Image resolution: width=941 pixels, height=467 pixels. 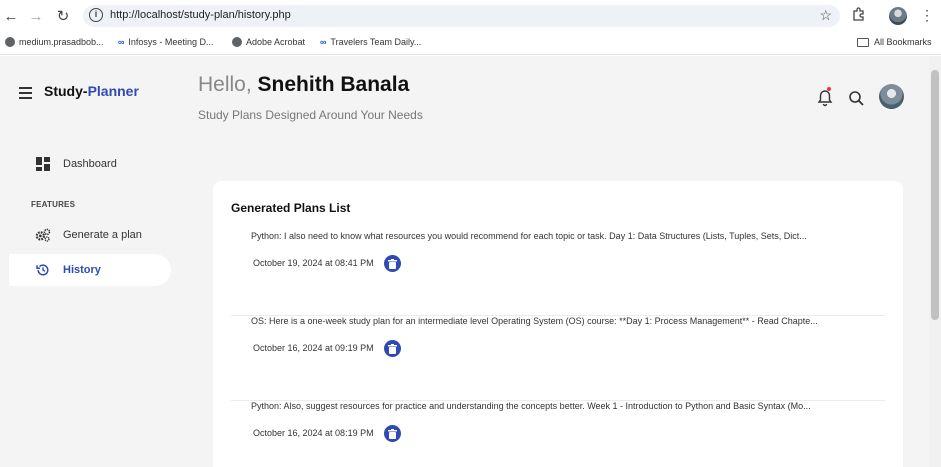 What do you see at coordinates (894, 42) in the screenshot?
I see `all-bookmarks: All Bookmarks` at bounding box center [894, 42].